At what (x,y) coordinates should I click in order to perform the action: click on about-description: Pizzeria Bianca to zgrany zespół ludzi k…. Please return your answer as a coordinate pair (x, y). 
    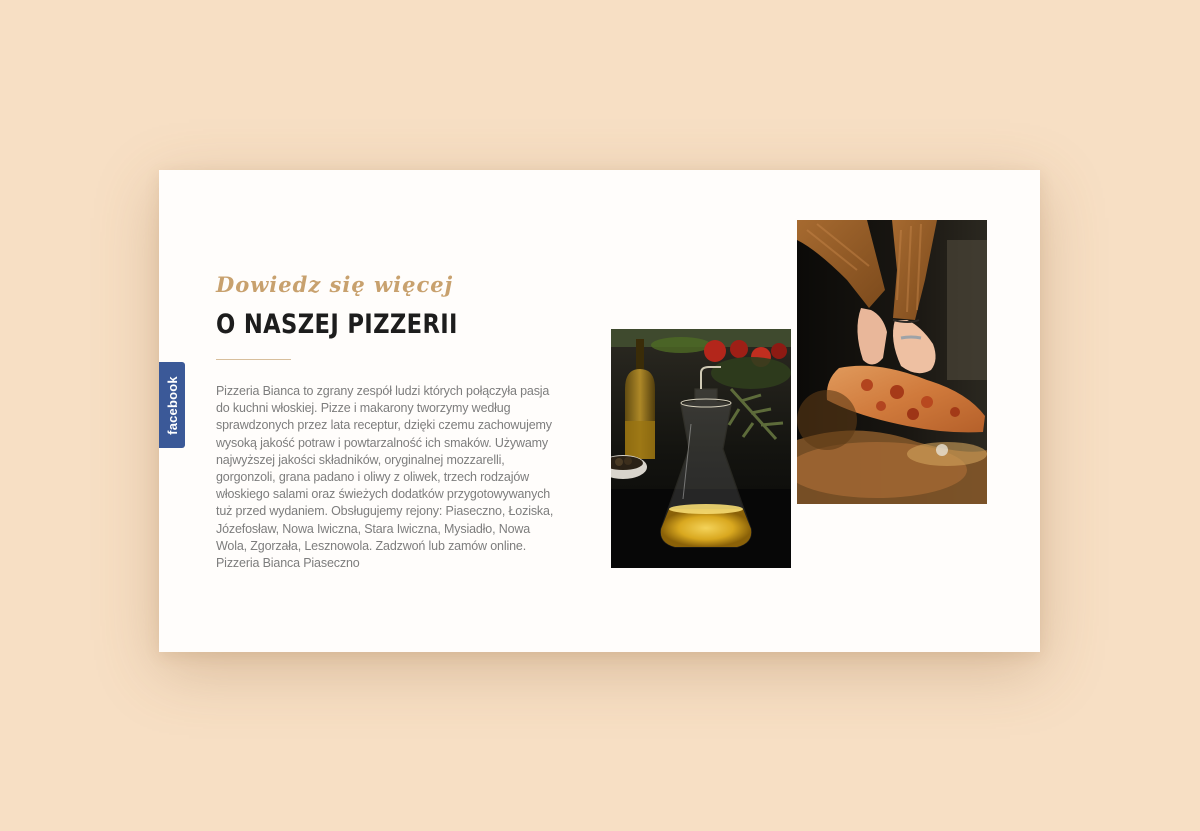
    Looking at the image, I should click on (385, 477).